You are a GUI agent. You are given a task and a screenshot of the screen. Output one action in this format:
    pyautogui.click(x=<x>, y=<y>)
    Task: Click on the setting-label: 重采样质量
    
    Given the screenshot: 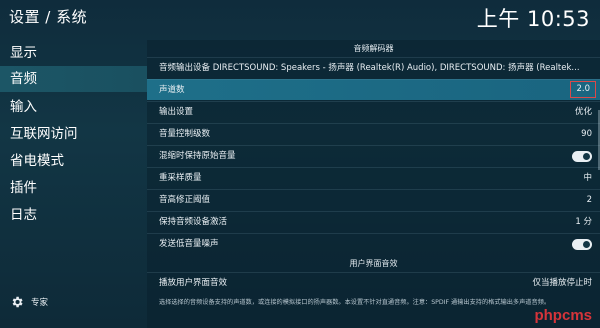 What is the action you would take?
    pyautogui.click(x=180, y=178)
    